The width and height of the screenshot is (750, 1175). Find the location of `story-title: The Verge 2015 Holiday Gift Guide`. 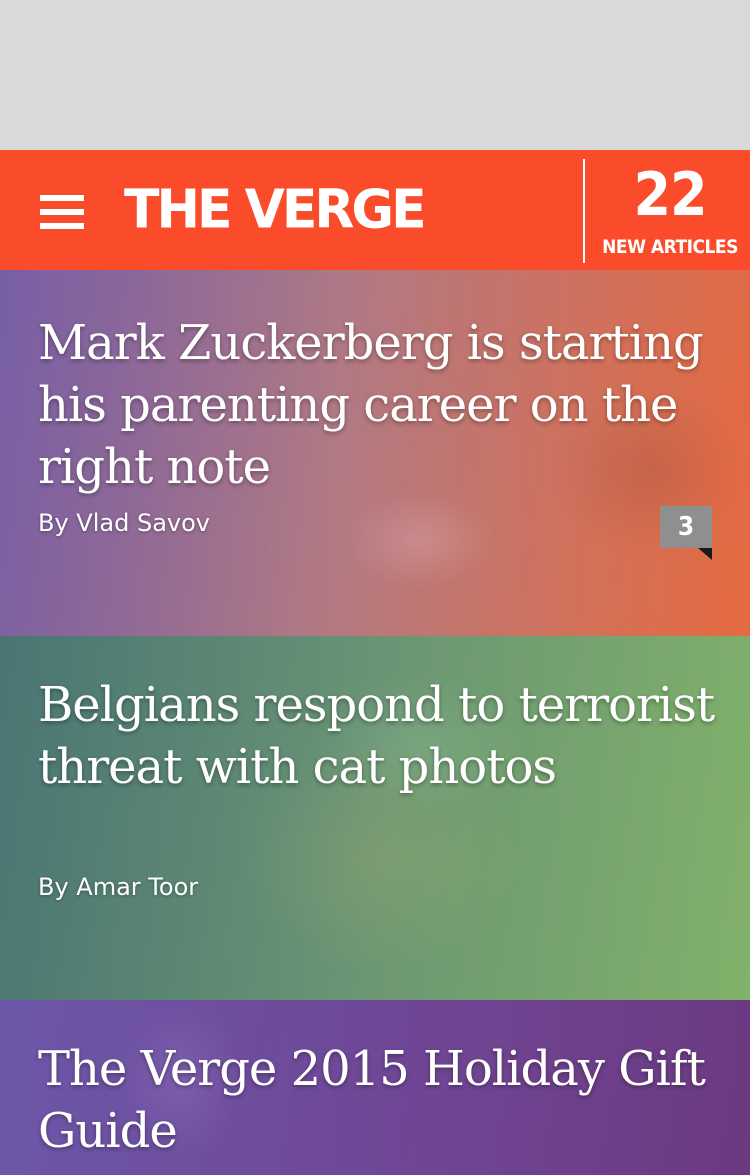

story-title: The Verge 2015 Holiday Gift Guide is located at coordinates (378, 1100).